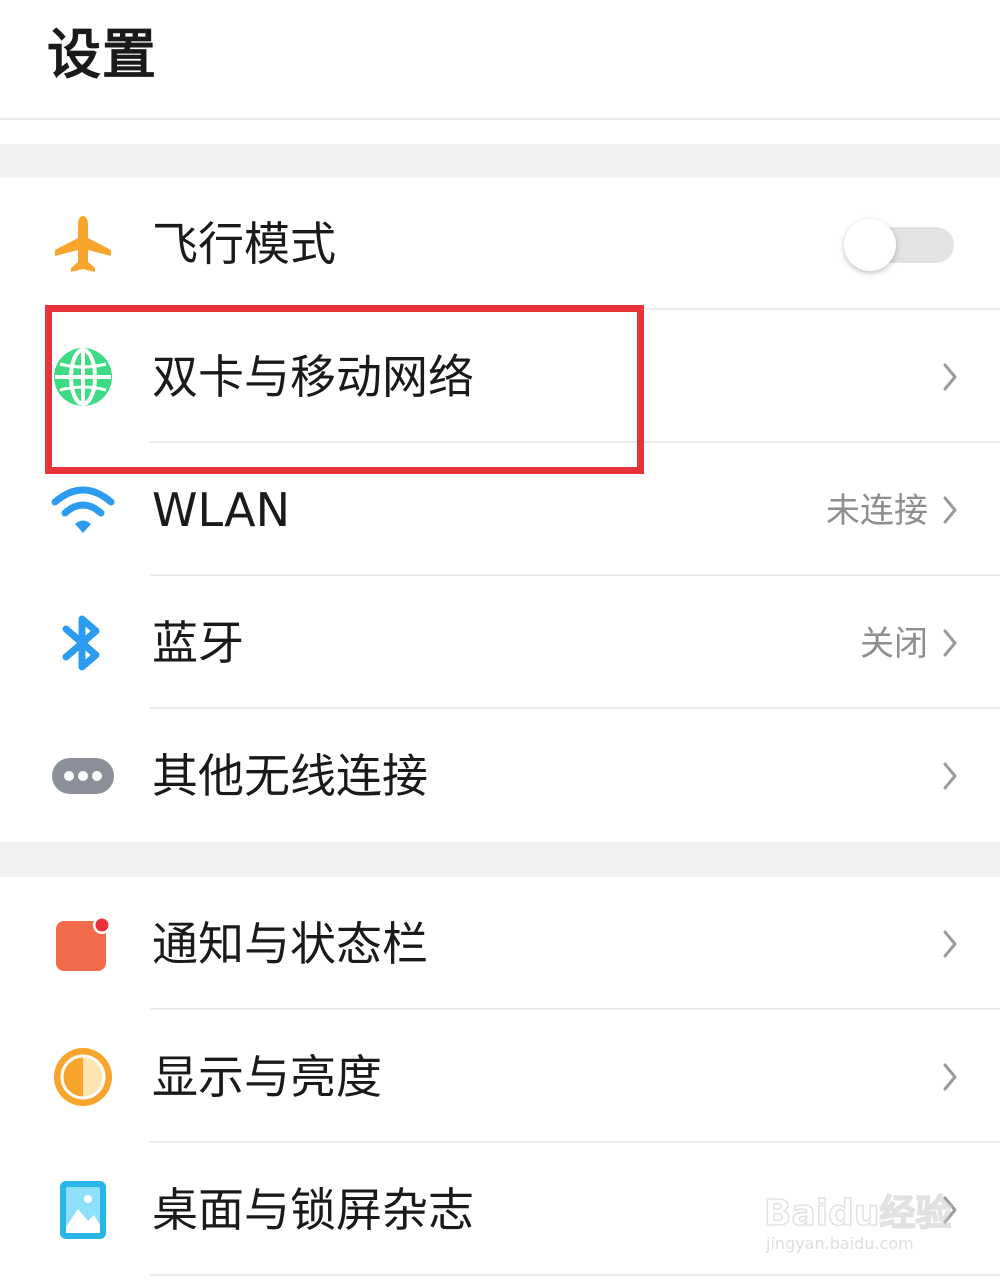 The image size is (1000, 1280). Describe the element at coordinates (500, 943) in the screenshot. I see `settings-row-notifications-status-bar: 通知与状态栏` at that location.